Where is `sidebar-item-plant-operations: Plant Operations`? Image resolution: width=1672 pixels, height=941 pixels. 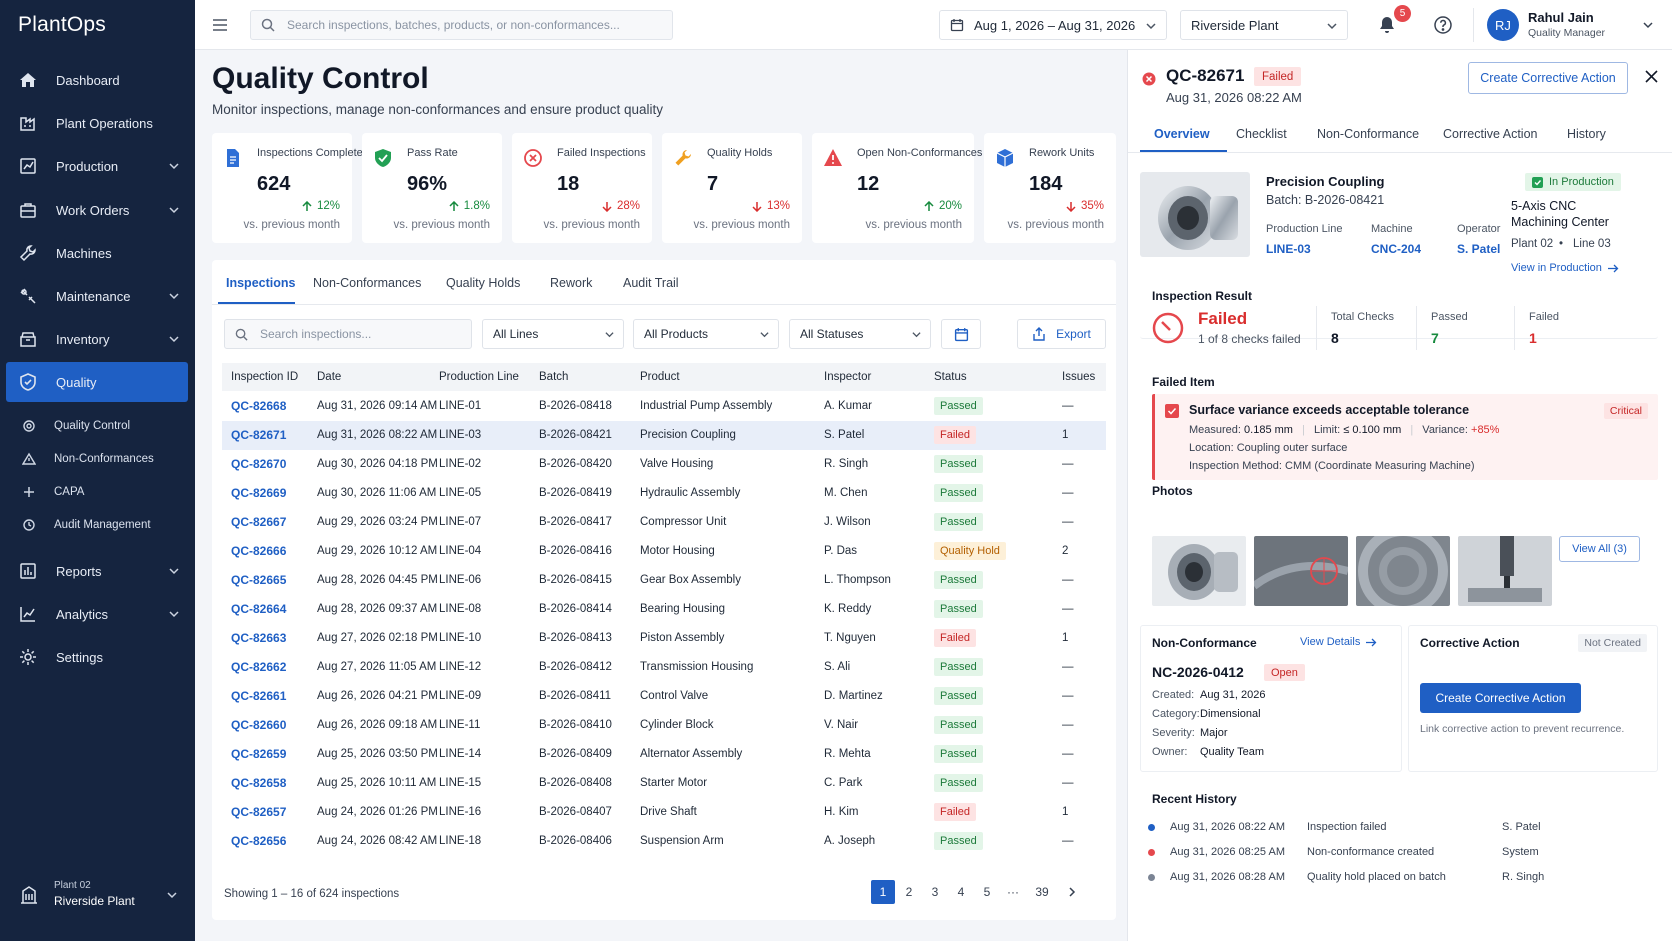 sidebar-item-plant-operations: Plant Operations is located at coordinates (97, 123).